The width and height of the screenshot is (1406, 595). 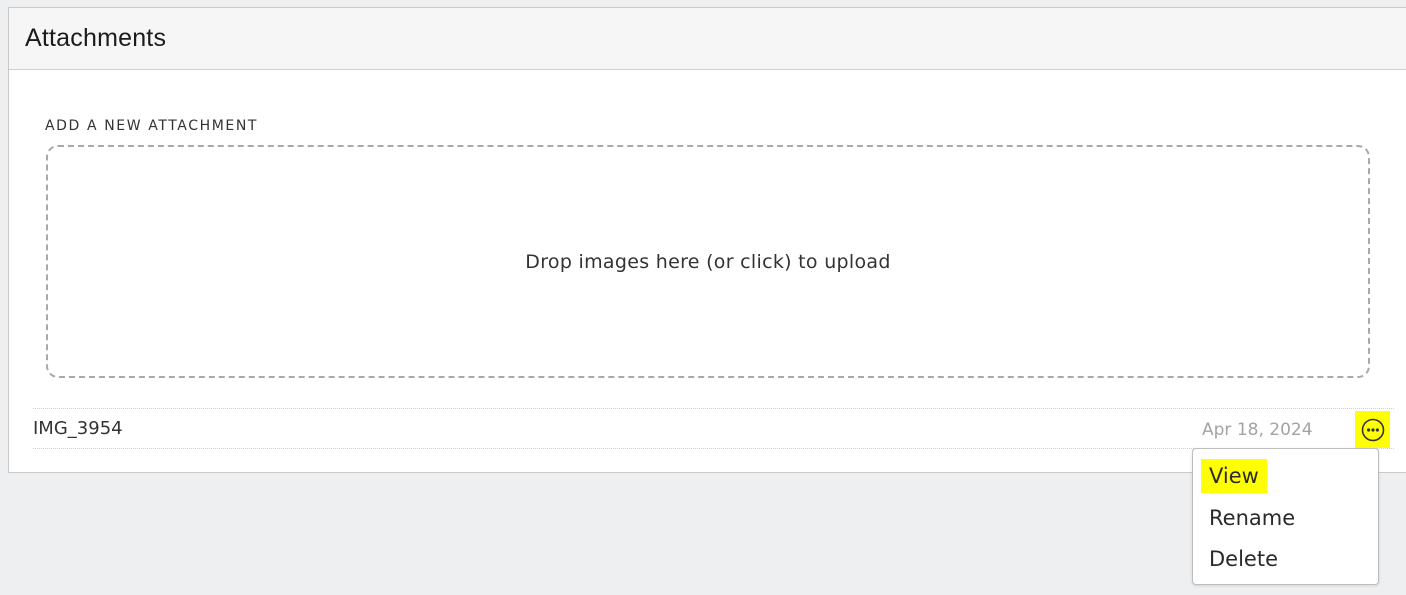 I want to click on attachment-name: IMG_3954, so click(x=78, y=428).